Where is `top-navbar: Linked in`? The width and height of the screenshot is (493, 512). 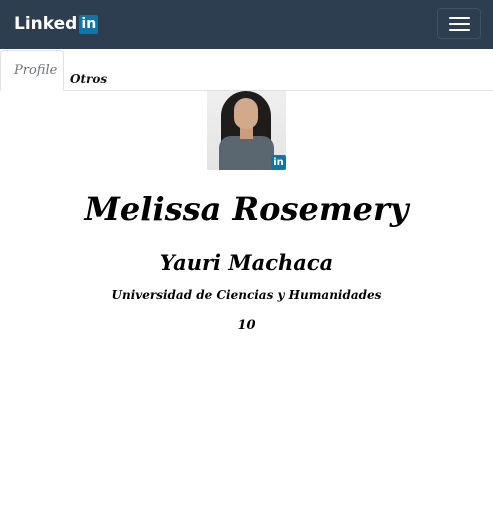 top-navbar: Linked in is located at coordinates (246, 24).